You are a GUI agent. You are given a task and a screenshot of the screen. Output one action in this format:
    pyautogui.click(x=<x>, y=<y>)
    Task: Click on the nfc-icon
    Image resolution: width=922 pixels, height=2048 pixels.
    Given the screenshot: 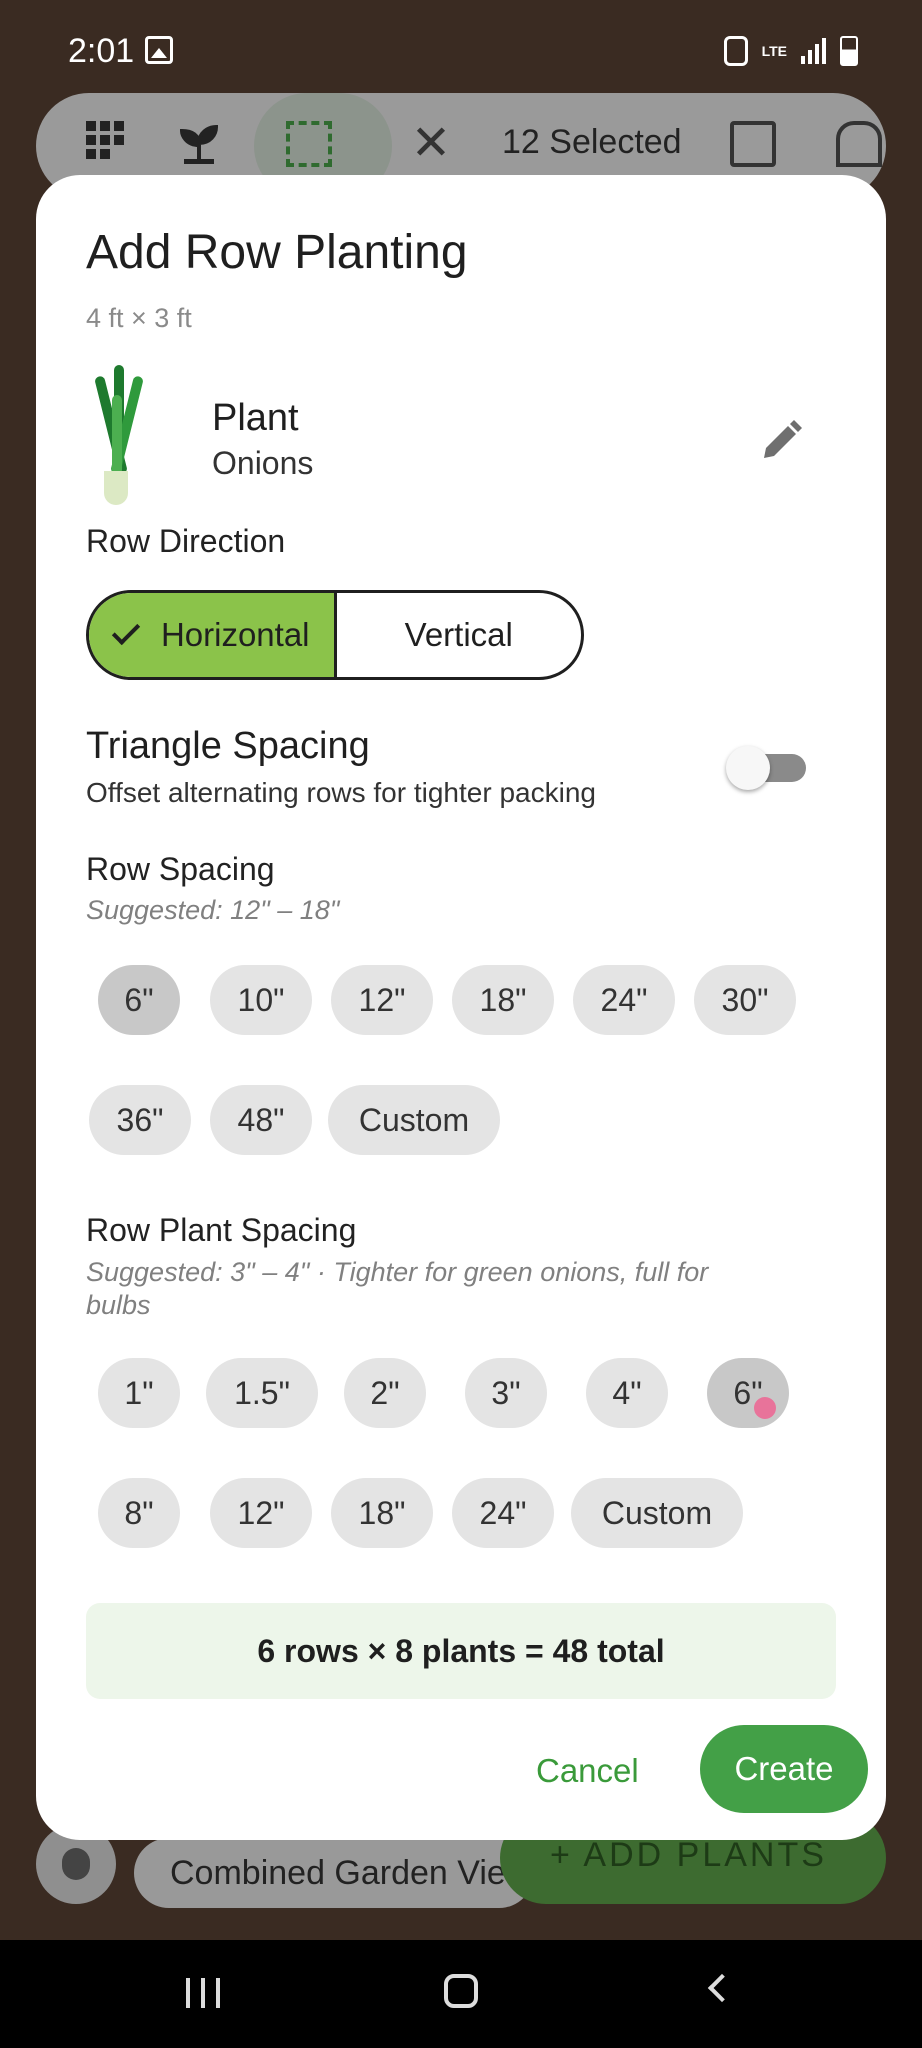 What is the action you would take?
    pyautogui.click(x=735, y=51)
    